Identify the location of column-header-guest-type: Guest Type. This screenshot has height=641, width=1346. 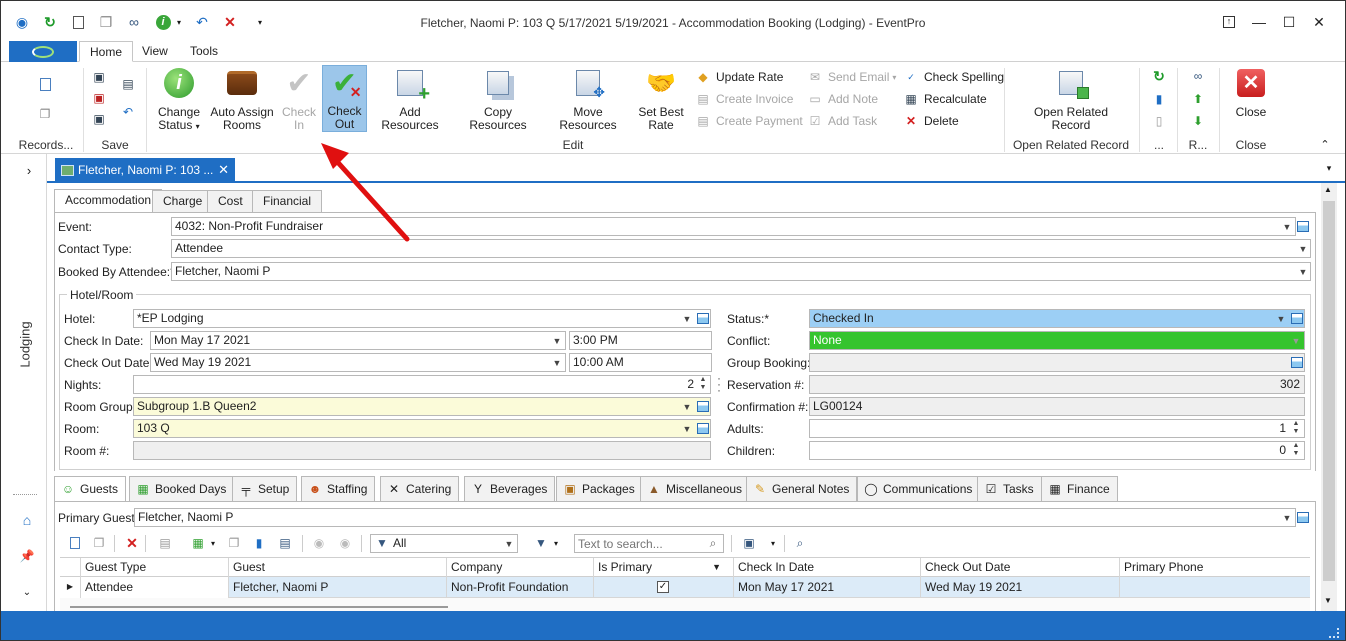
(155, 568).